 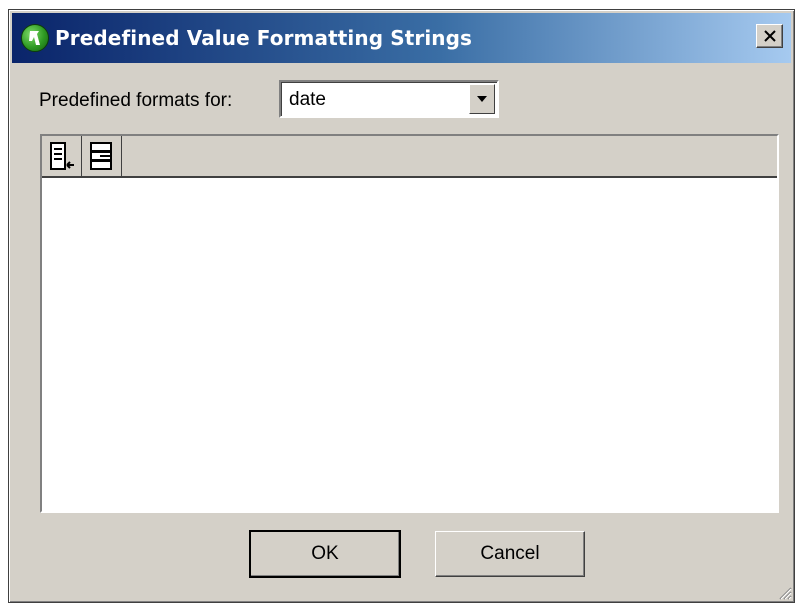 I want to click on insert-row-button, so click(x=62, y=156).